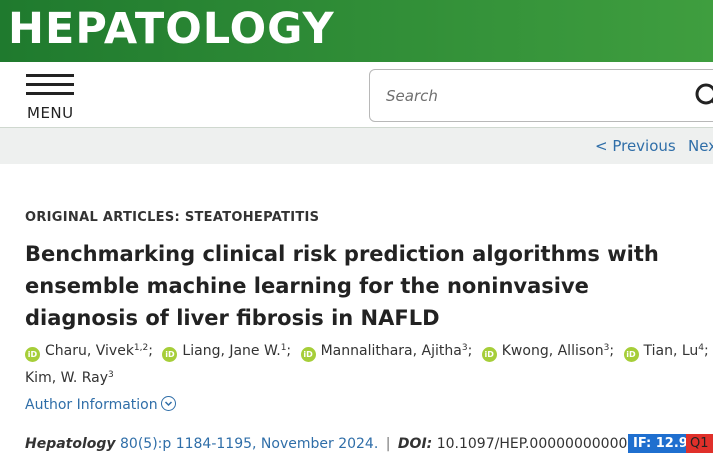 This screenshot has height=456, width=713. Describe the element at coordinates (356, 146) in the screenshot. I see `article-nav-bar: < Previous Nex` at that location.